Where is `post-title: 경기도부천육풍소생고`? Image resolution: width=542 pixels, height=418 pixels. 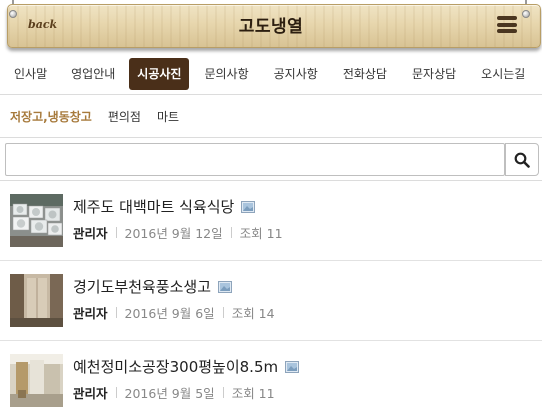
post-title: 경기도부천육풍소생고 is located at coordinates (153, 286).